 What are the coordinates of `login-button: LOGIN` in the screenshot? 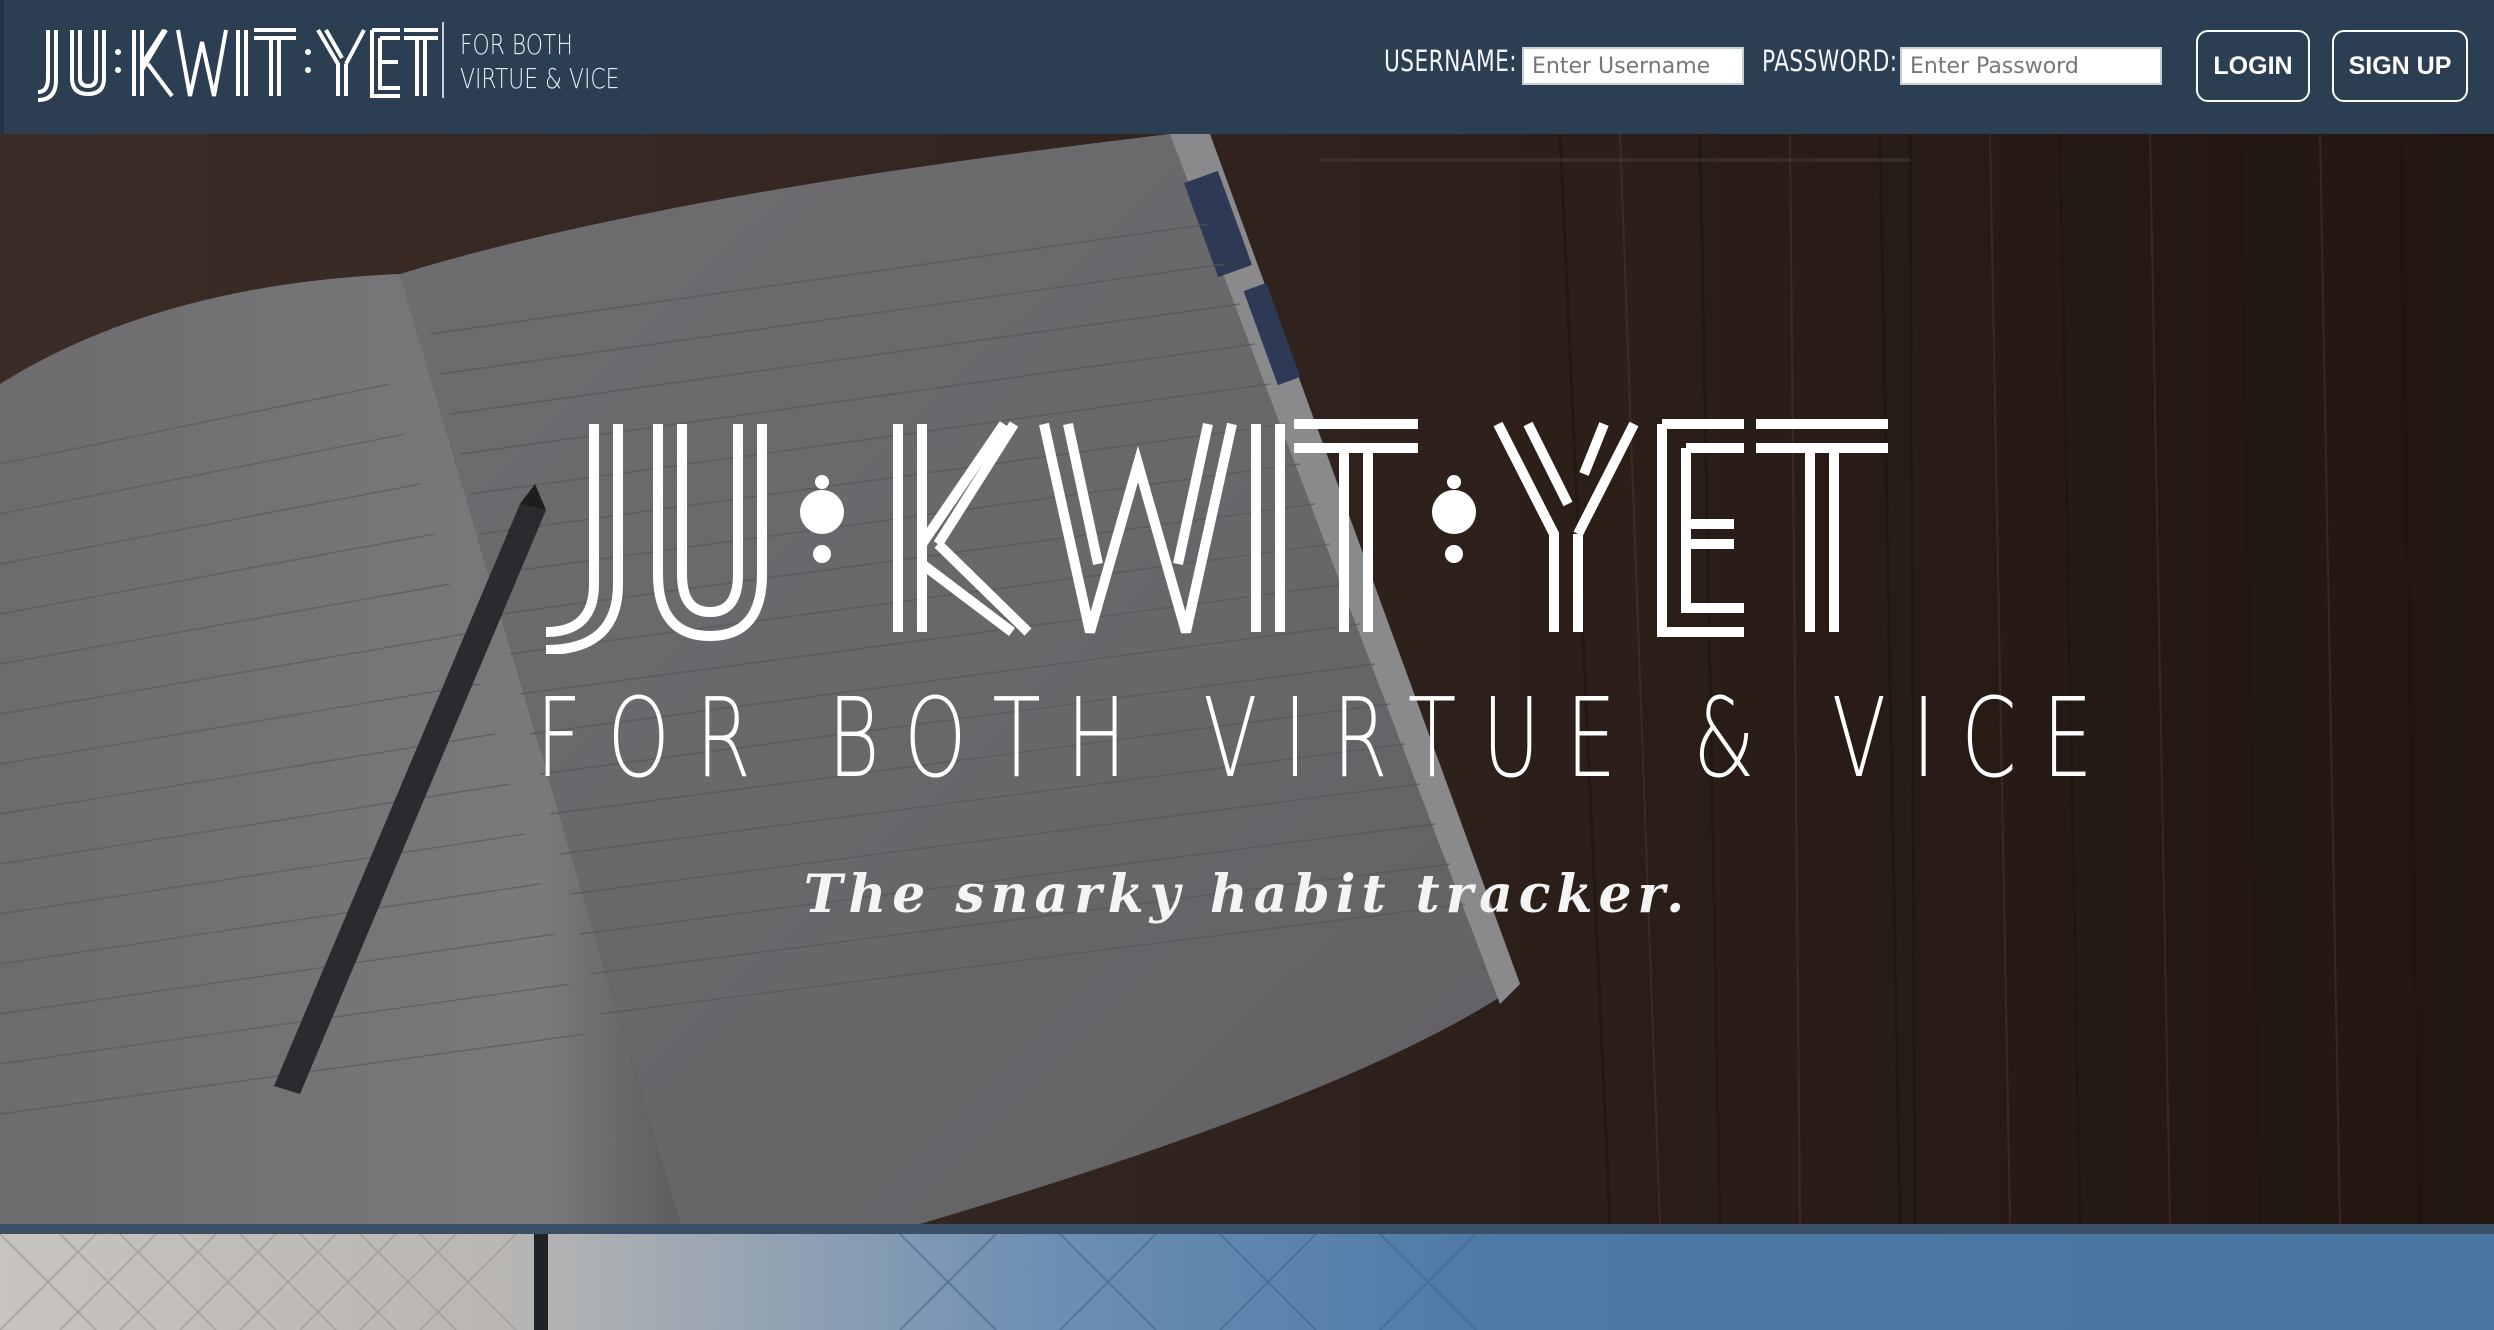 It's located at (2253, 66).